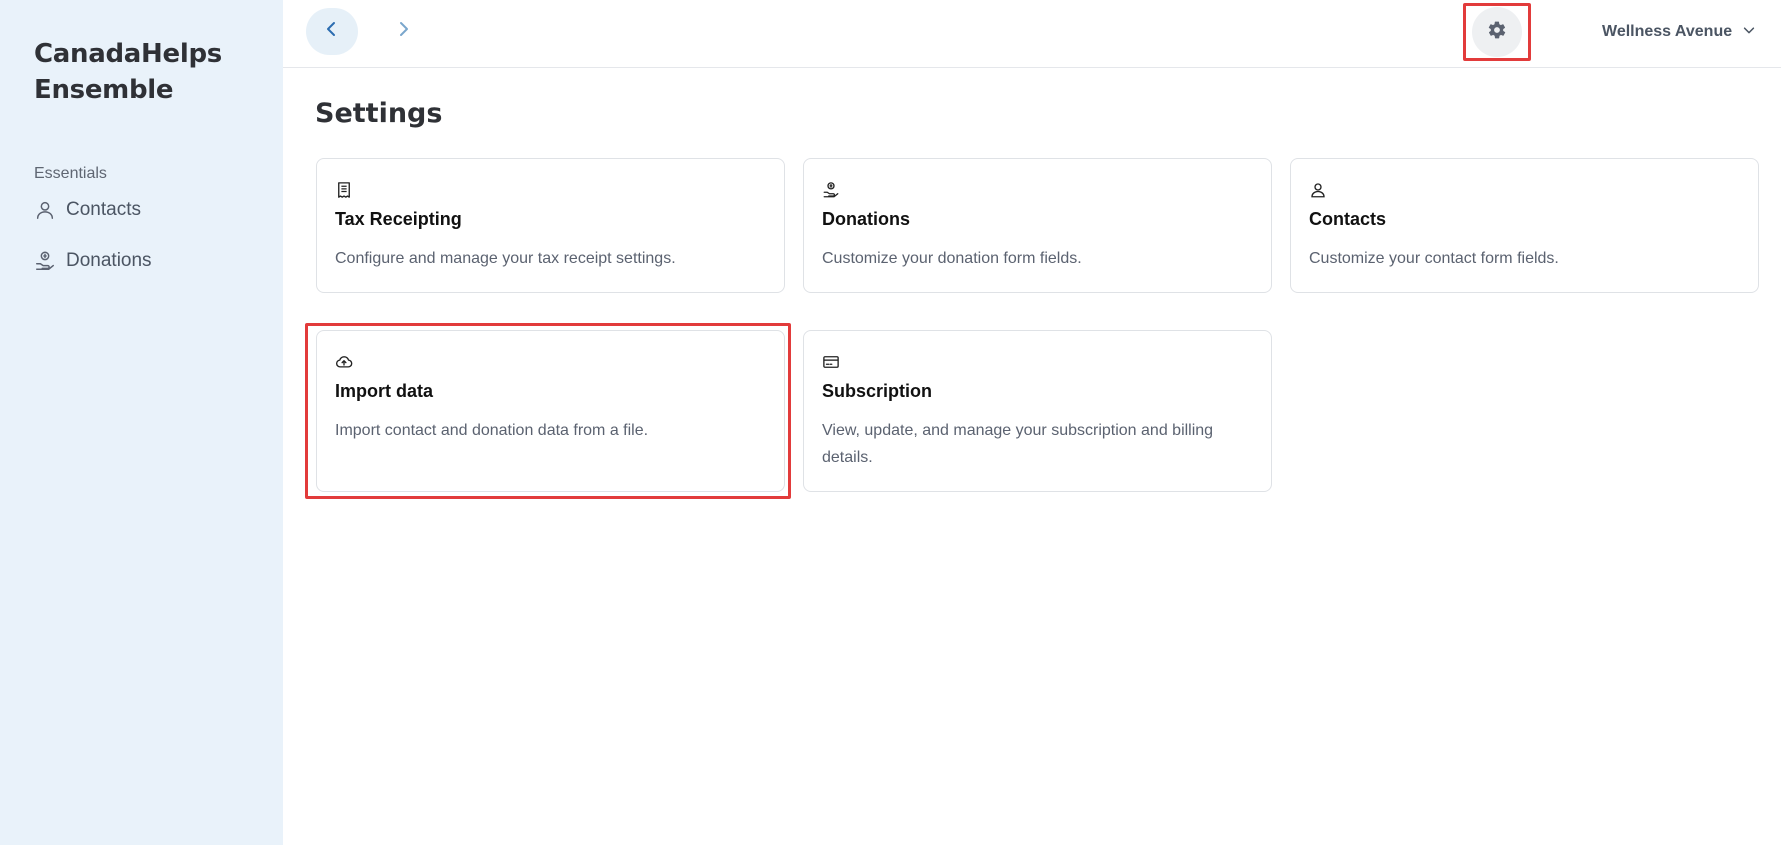  What do you see at coordinates (379, 113) in the screenshot?
I see `page-title: Settings` at bounding box center [379, 113].